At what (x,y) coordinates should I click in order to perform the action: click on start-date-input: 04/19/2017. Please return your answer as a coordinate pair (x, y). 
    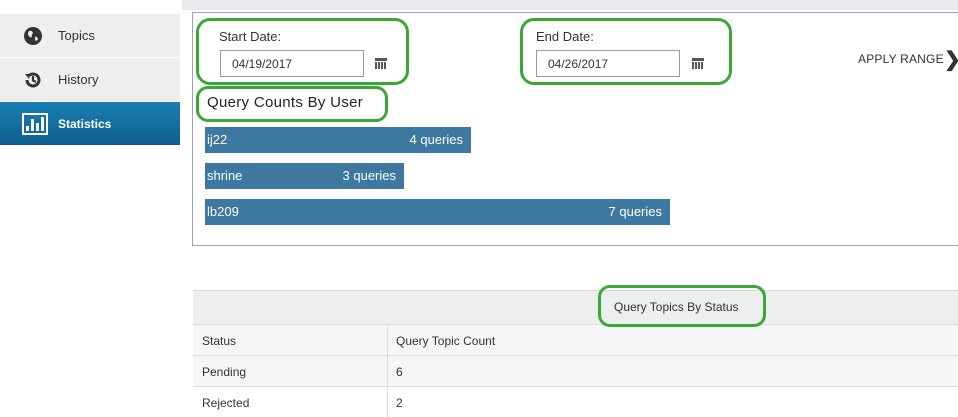
    Looking at the image, I should click on (292, 63).